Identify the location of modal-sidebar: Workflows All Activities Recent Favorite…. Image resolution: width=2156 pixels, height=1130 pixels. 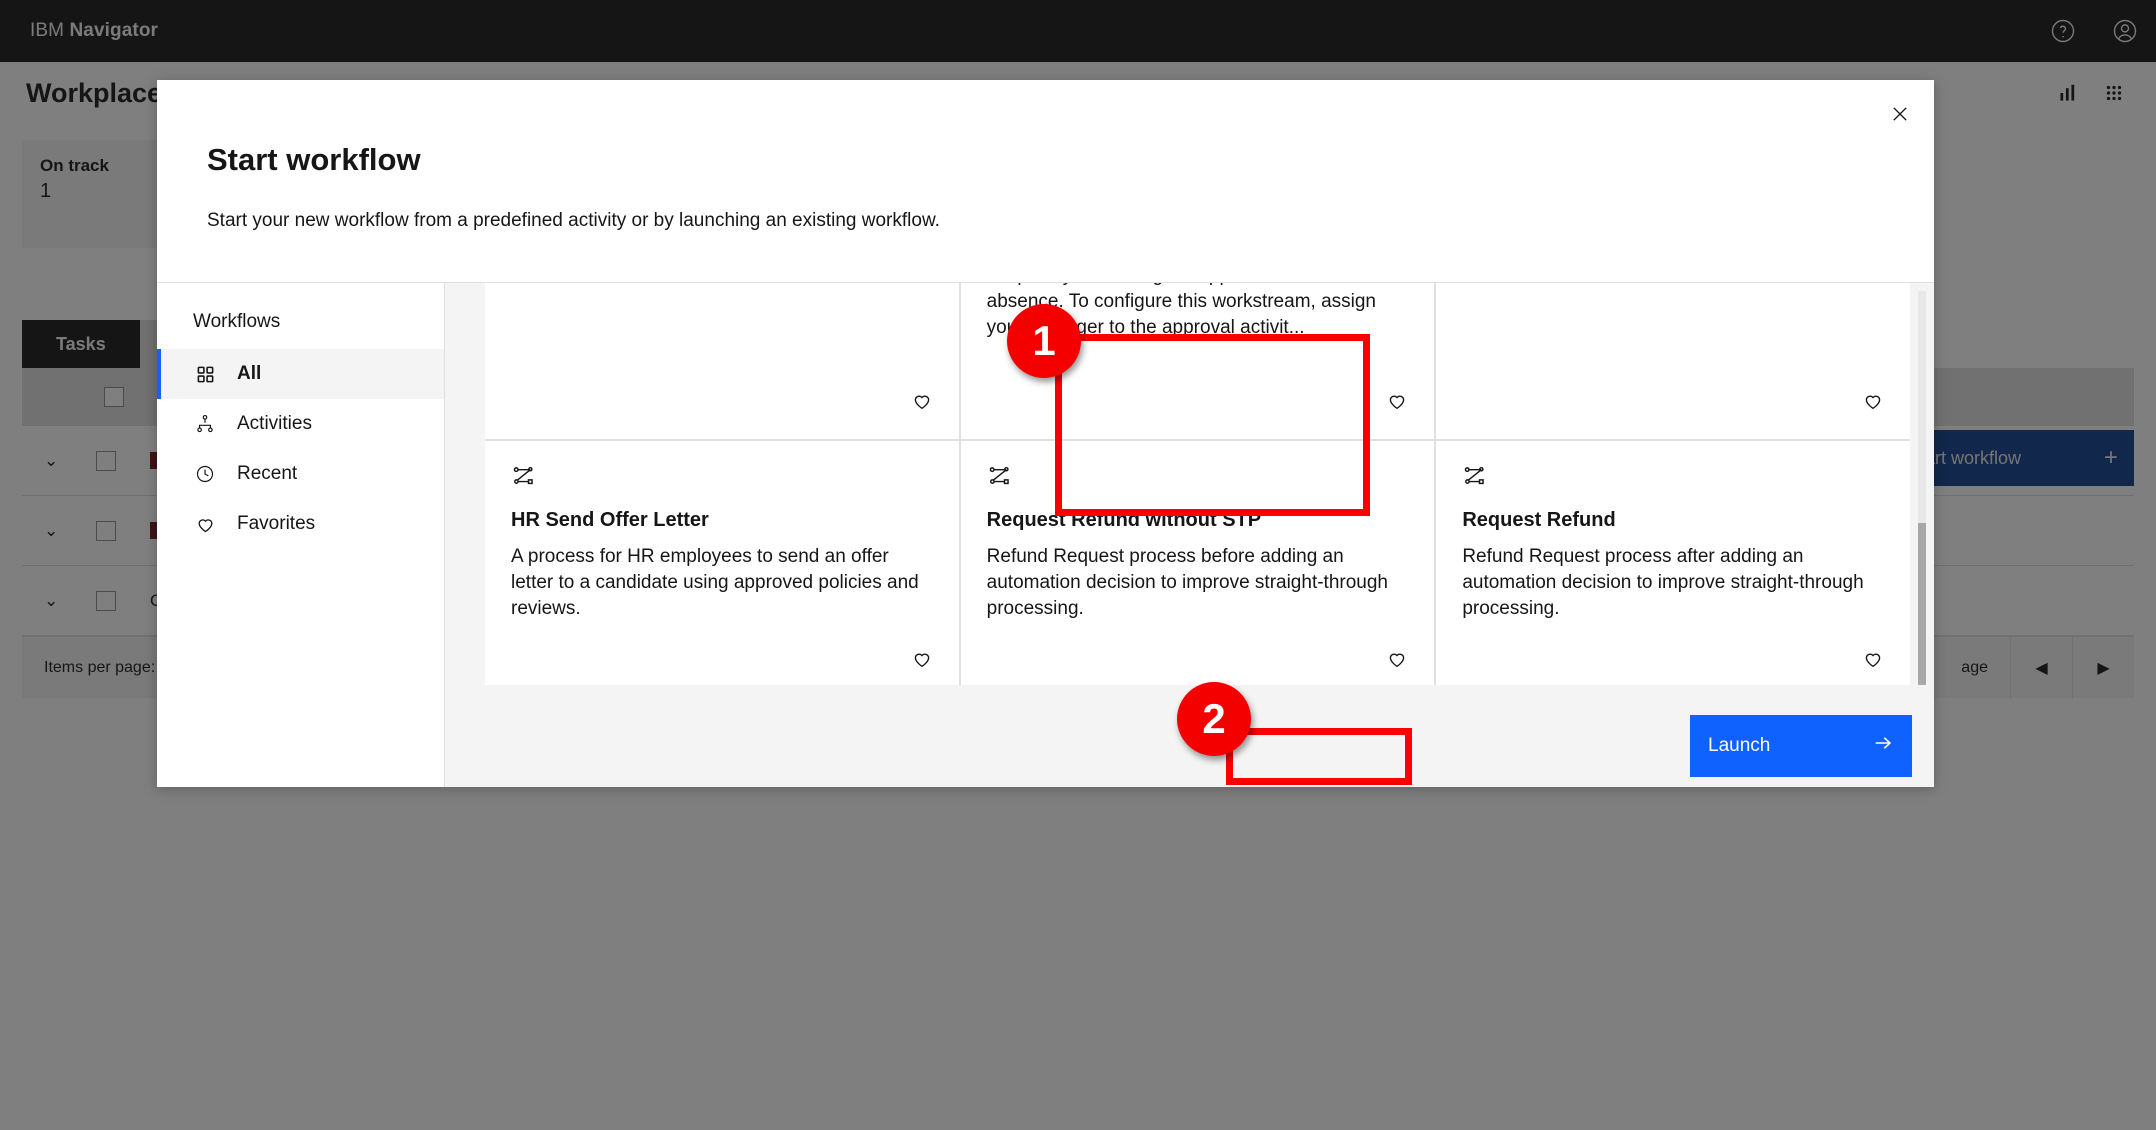
(301, 535).